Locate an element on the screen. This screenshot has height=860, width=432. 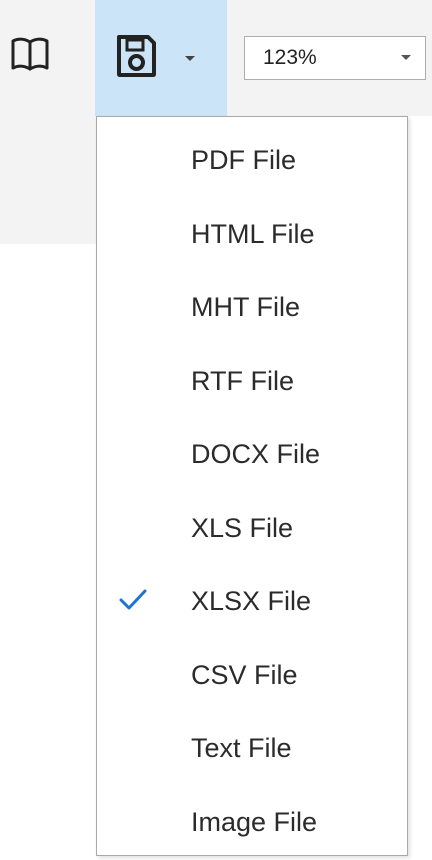
save-button is located at coordinates (136, 58).